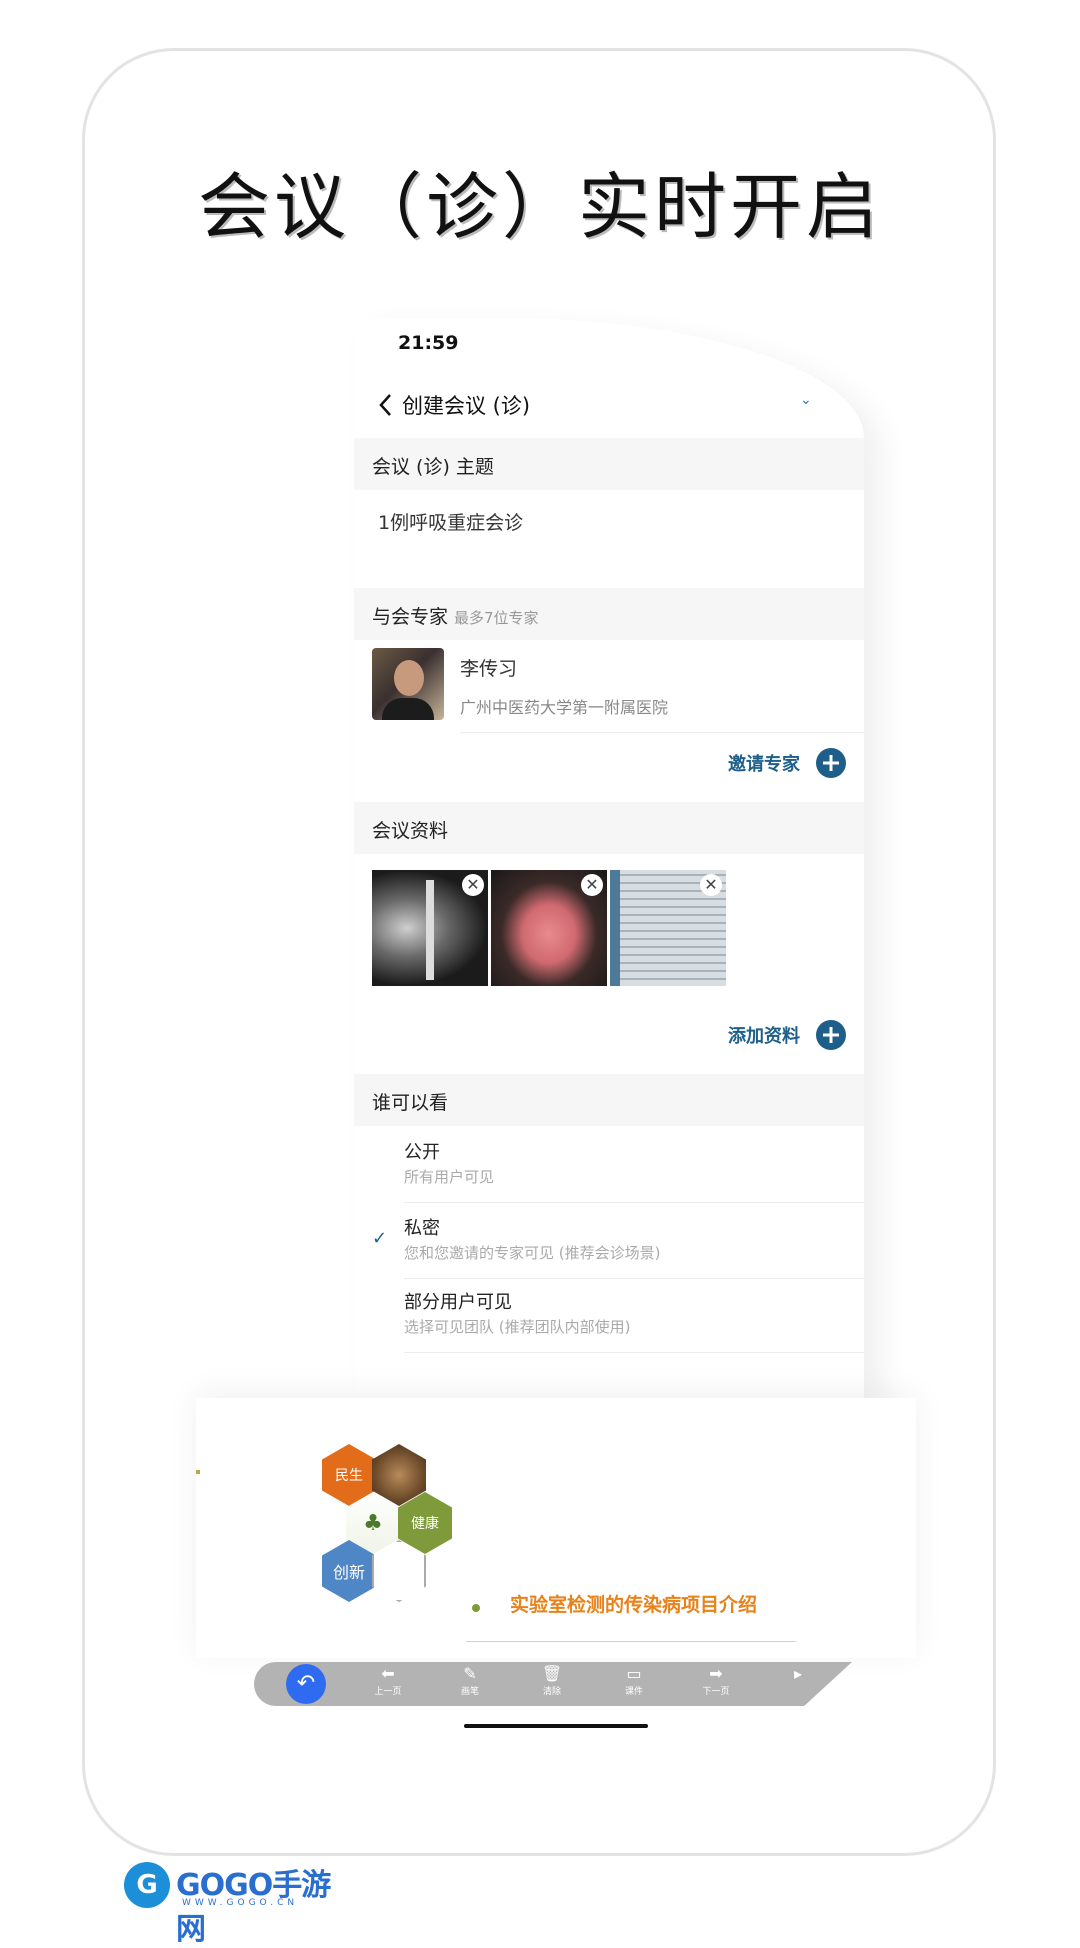  What do you see at coordinates (408, 684) in the screenshot?
I see `expert-avatar` at bounding box center [408, 684].